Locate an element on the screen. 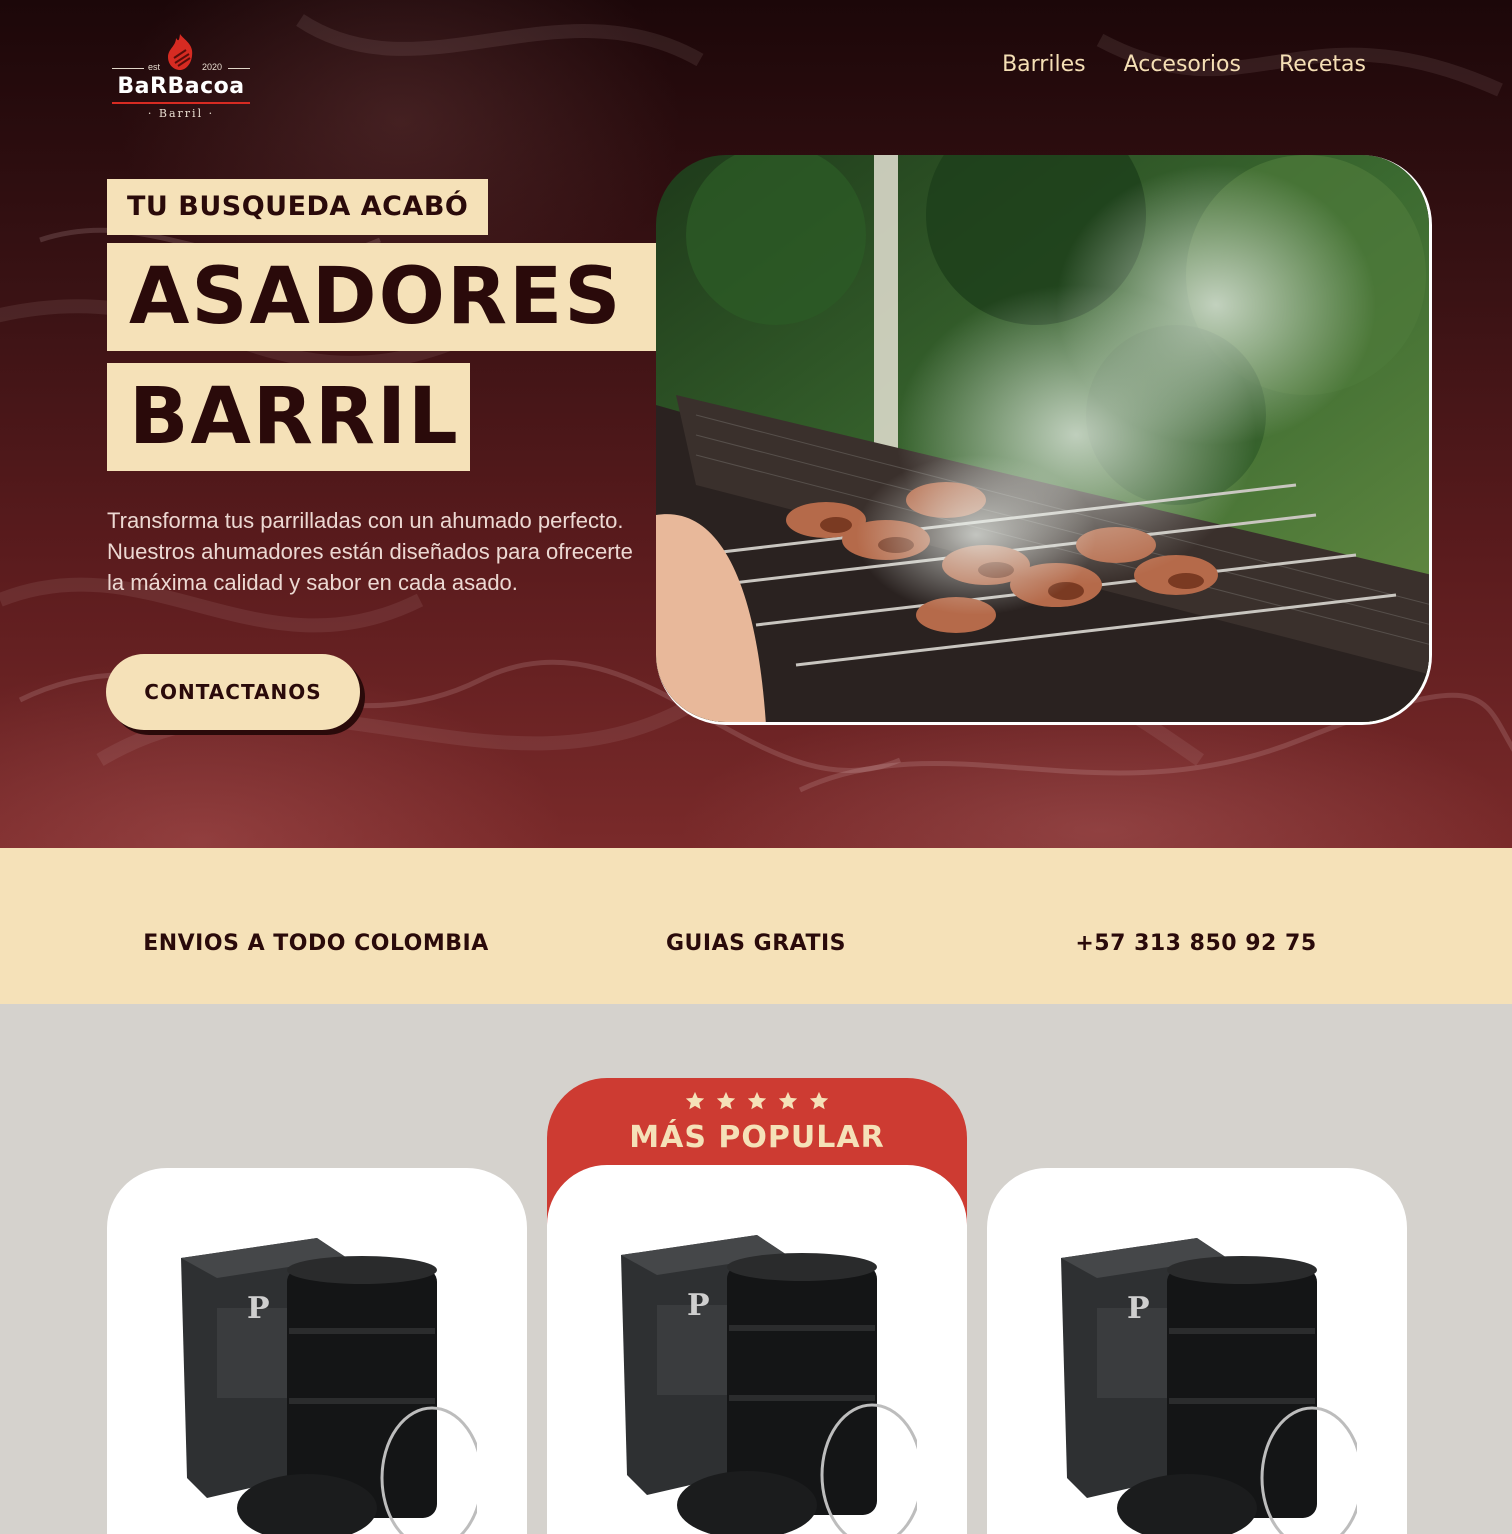 The height and width of the screenshot is (1534, 1512). nav-item-accesorios: Accesorios is located at coordinates (1182, 64).